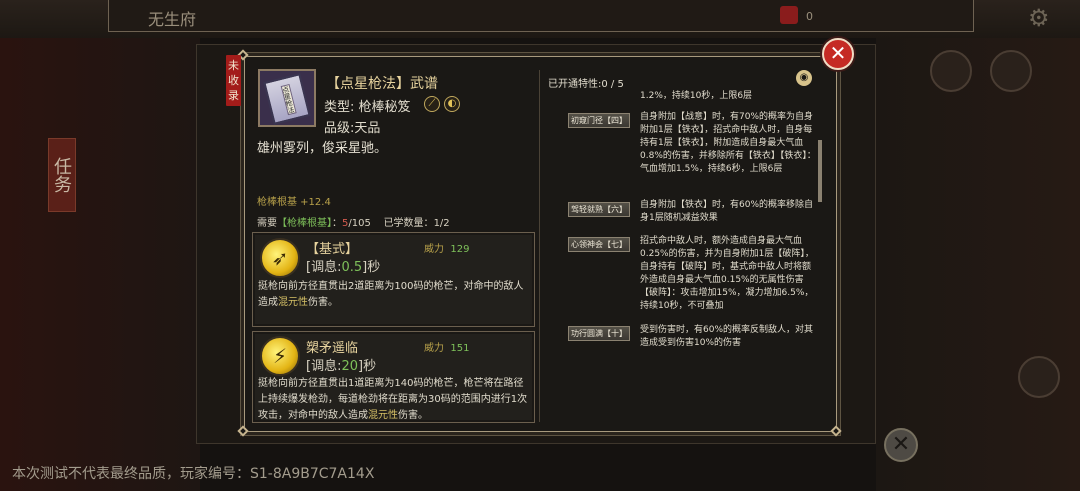 The width and height of the screenshot is (1080, 491). I want to click on trait-description: 受到伤害时，有60%的概率反制敌人，对其造成受到伤害10%的伤害, so click(727, 336).